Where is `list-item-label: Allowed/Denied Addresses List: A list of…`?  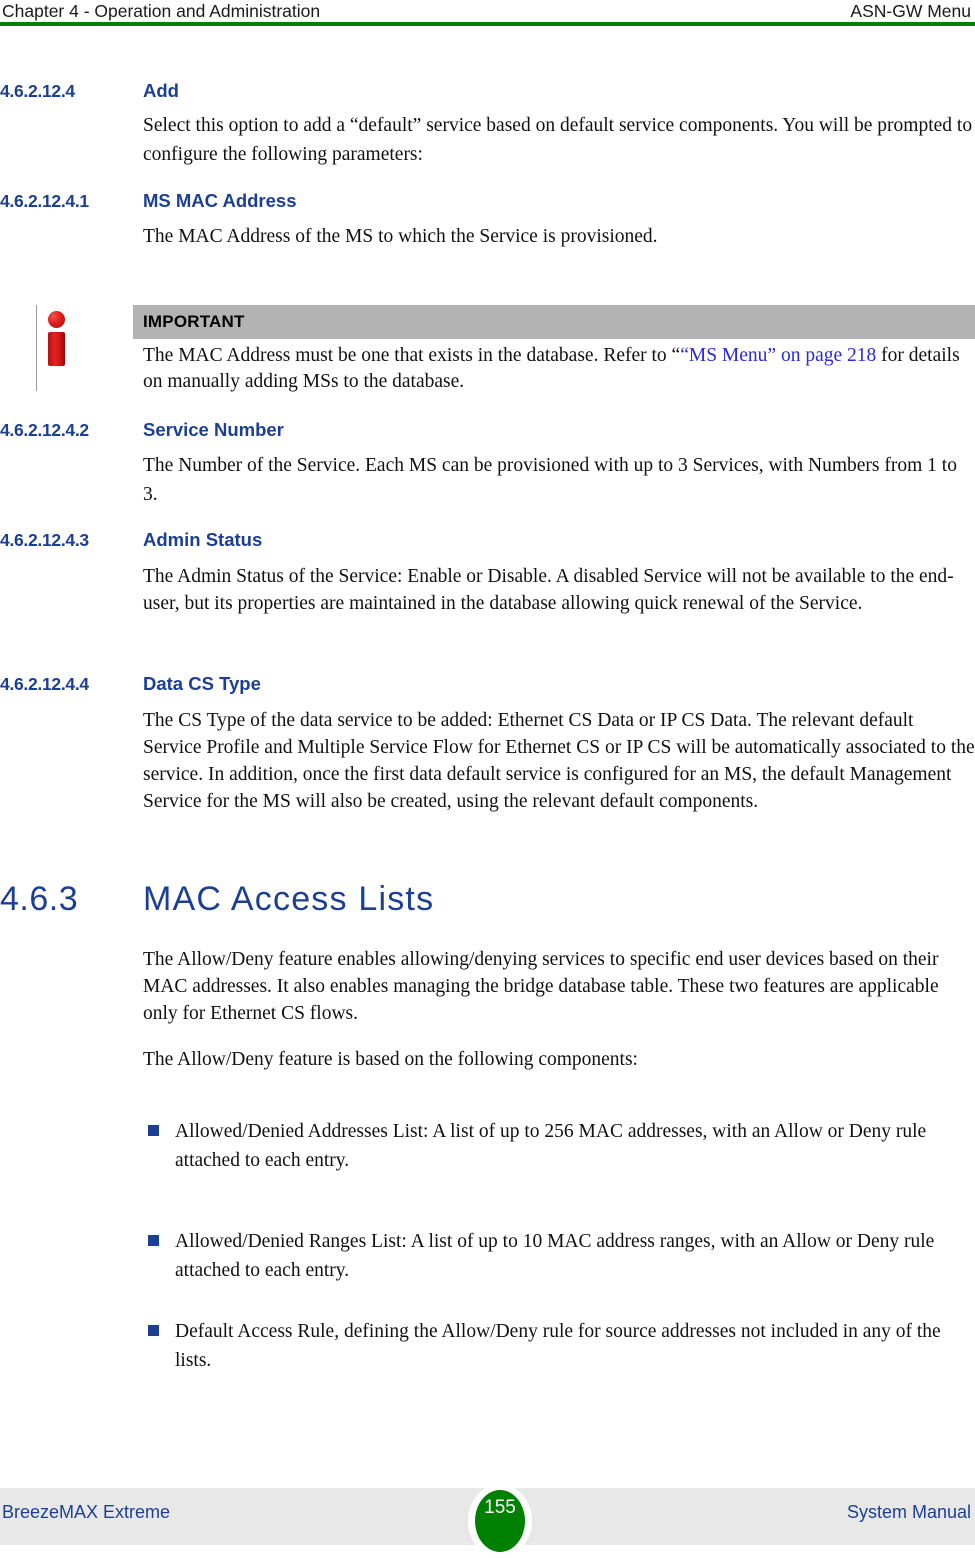 list-item-label: Allowed/Denied Addresses List: A list of… is located at coordinates (551, 1146).